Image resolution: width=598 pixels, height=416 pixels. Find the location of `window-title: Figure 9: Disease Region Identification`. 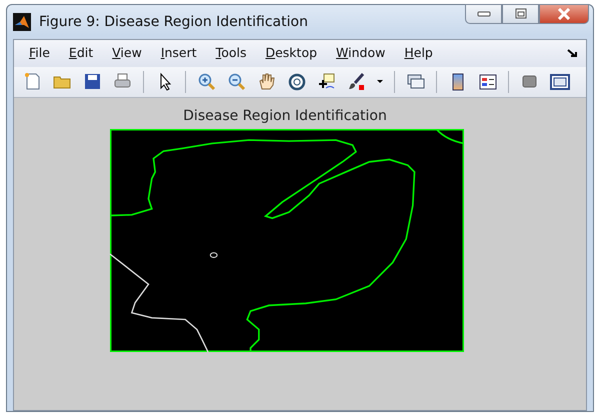

window-title: Figure 9: Disease Region Identification is located at coordinates (173, 22).